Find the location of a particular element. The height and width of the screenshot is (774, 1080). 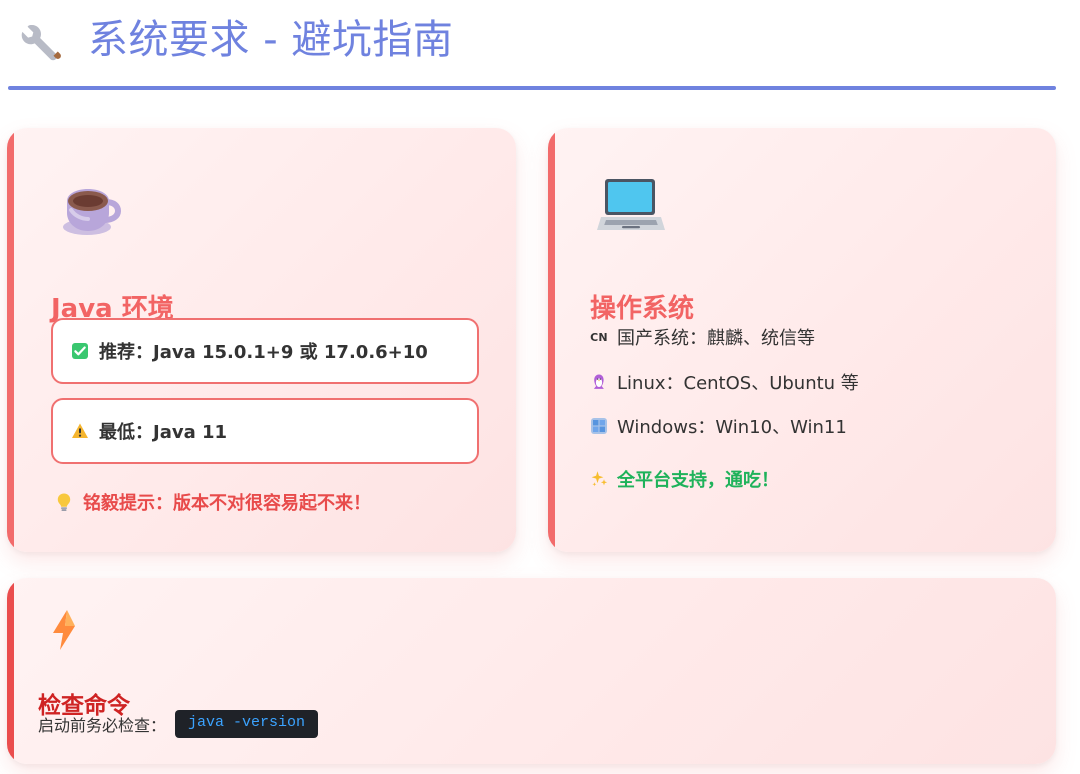

laptop-icon is located at coordinates (631, 207).